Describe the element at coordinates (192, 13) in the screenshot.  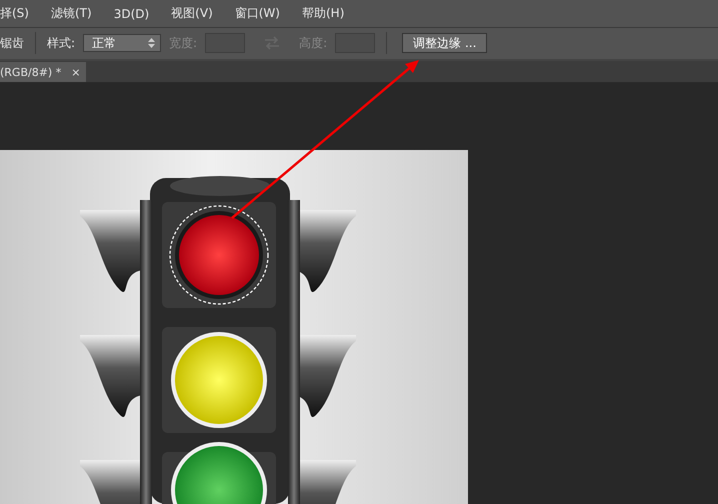
I see `menu-item: 视图(V)` at that location.